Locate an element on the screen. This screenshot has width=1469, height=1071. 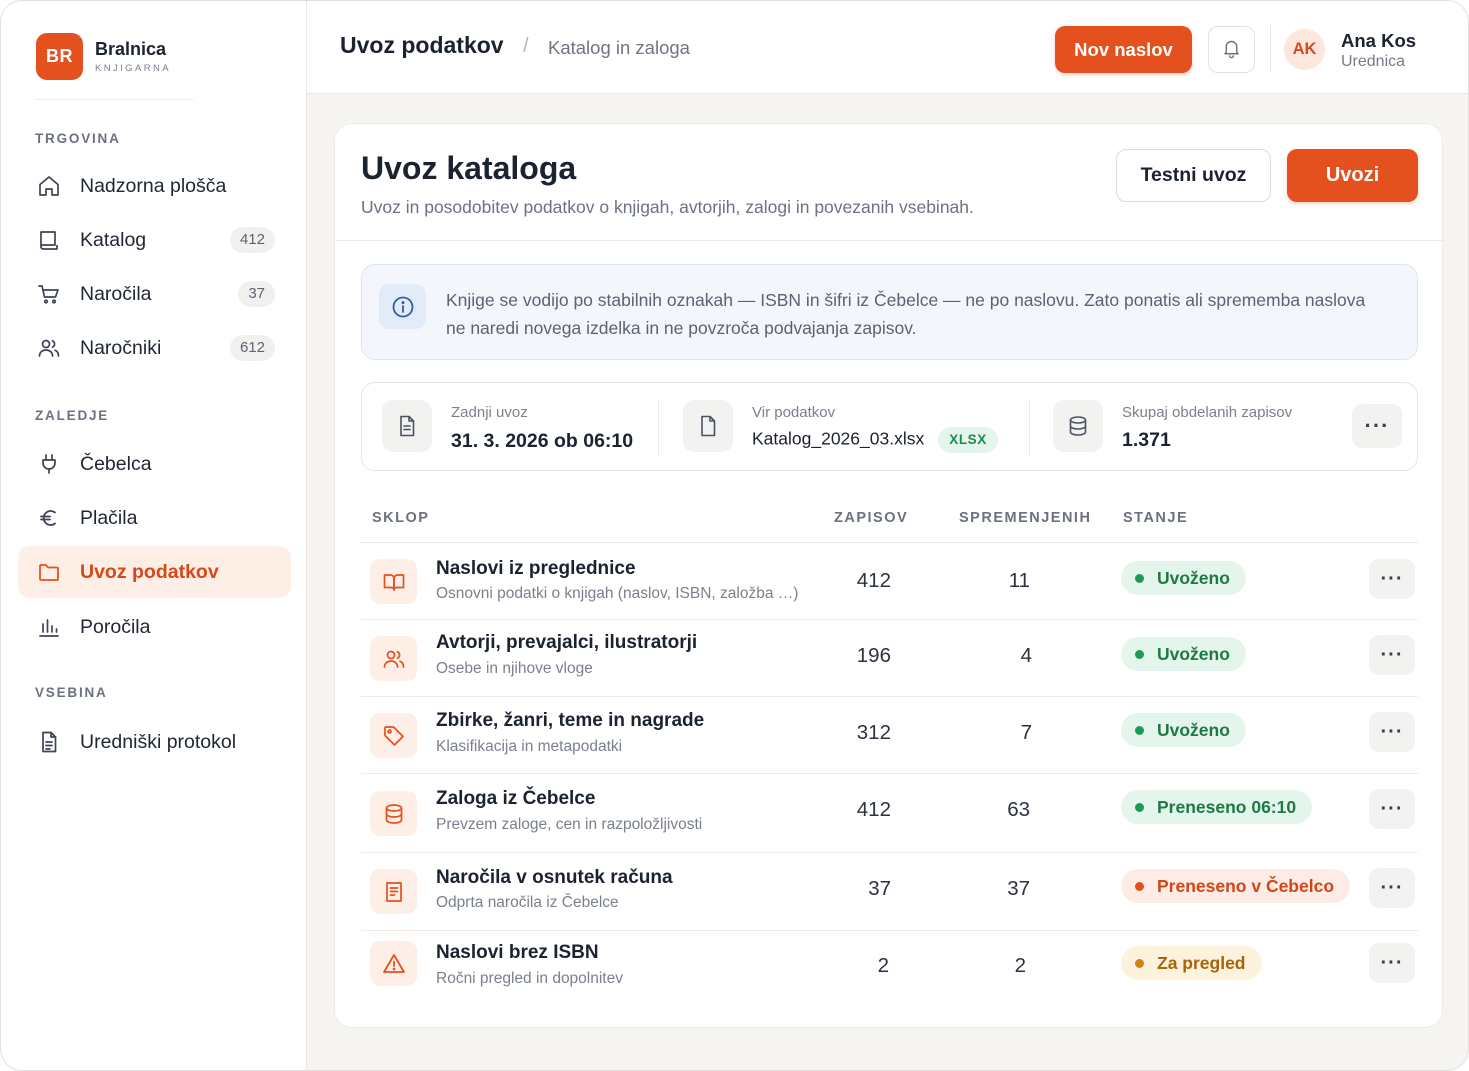
status-badge: Za pregled is located at coordinates (1191, 963).